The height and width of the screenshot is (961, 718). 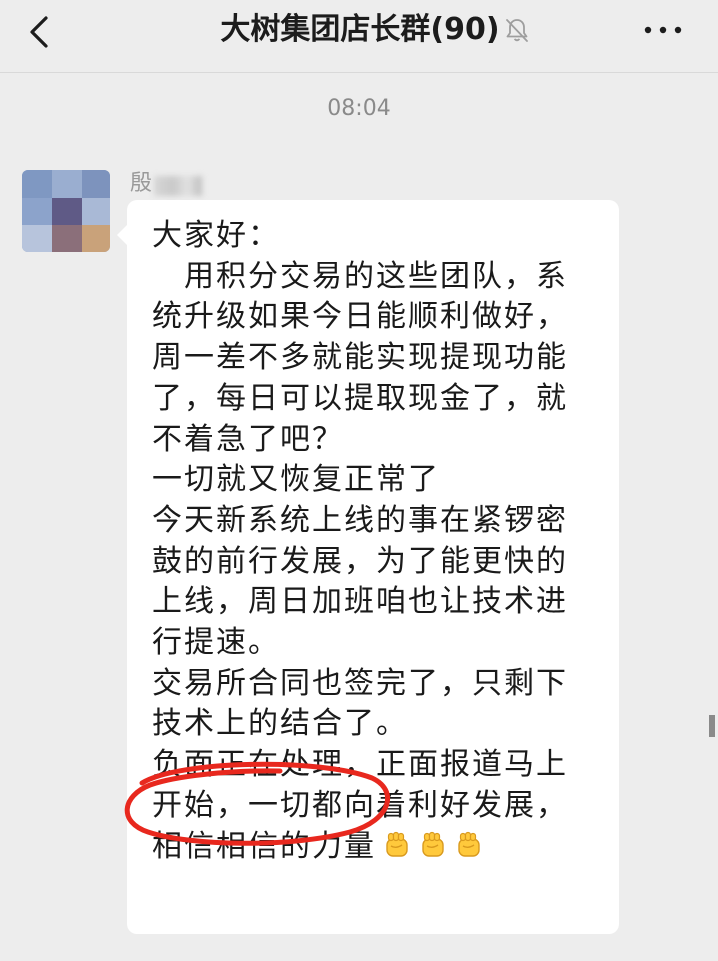 I want to click on message-line: 交易所合同也签完了，只剩下, so click(x=360, y=683).